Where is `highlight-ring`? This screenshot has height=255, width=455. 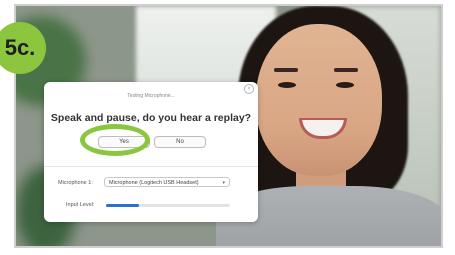 highlight-ring is located at coordinates (115, 140).